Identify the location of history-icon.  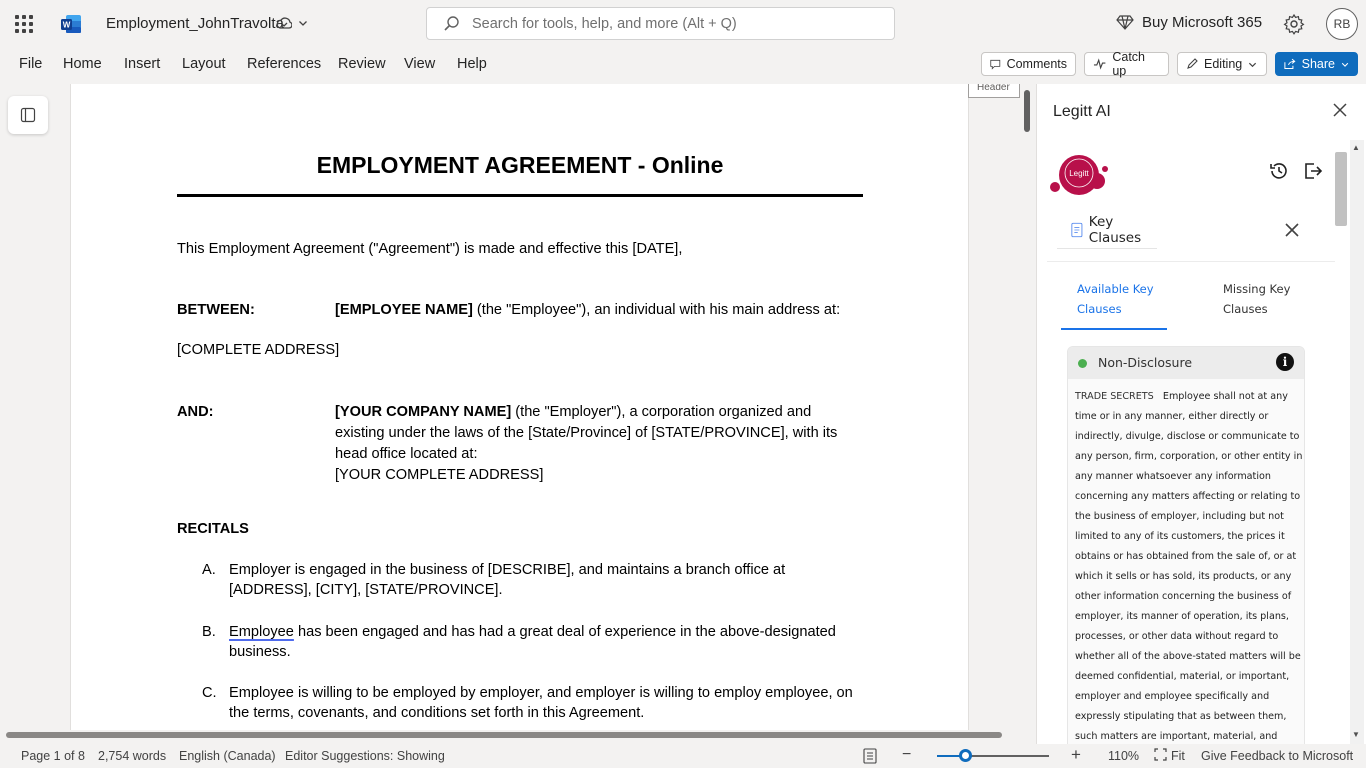
(1279, 171).